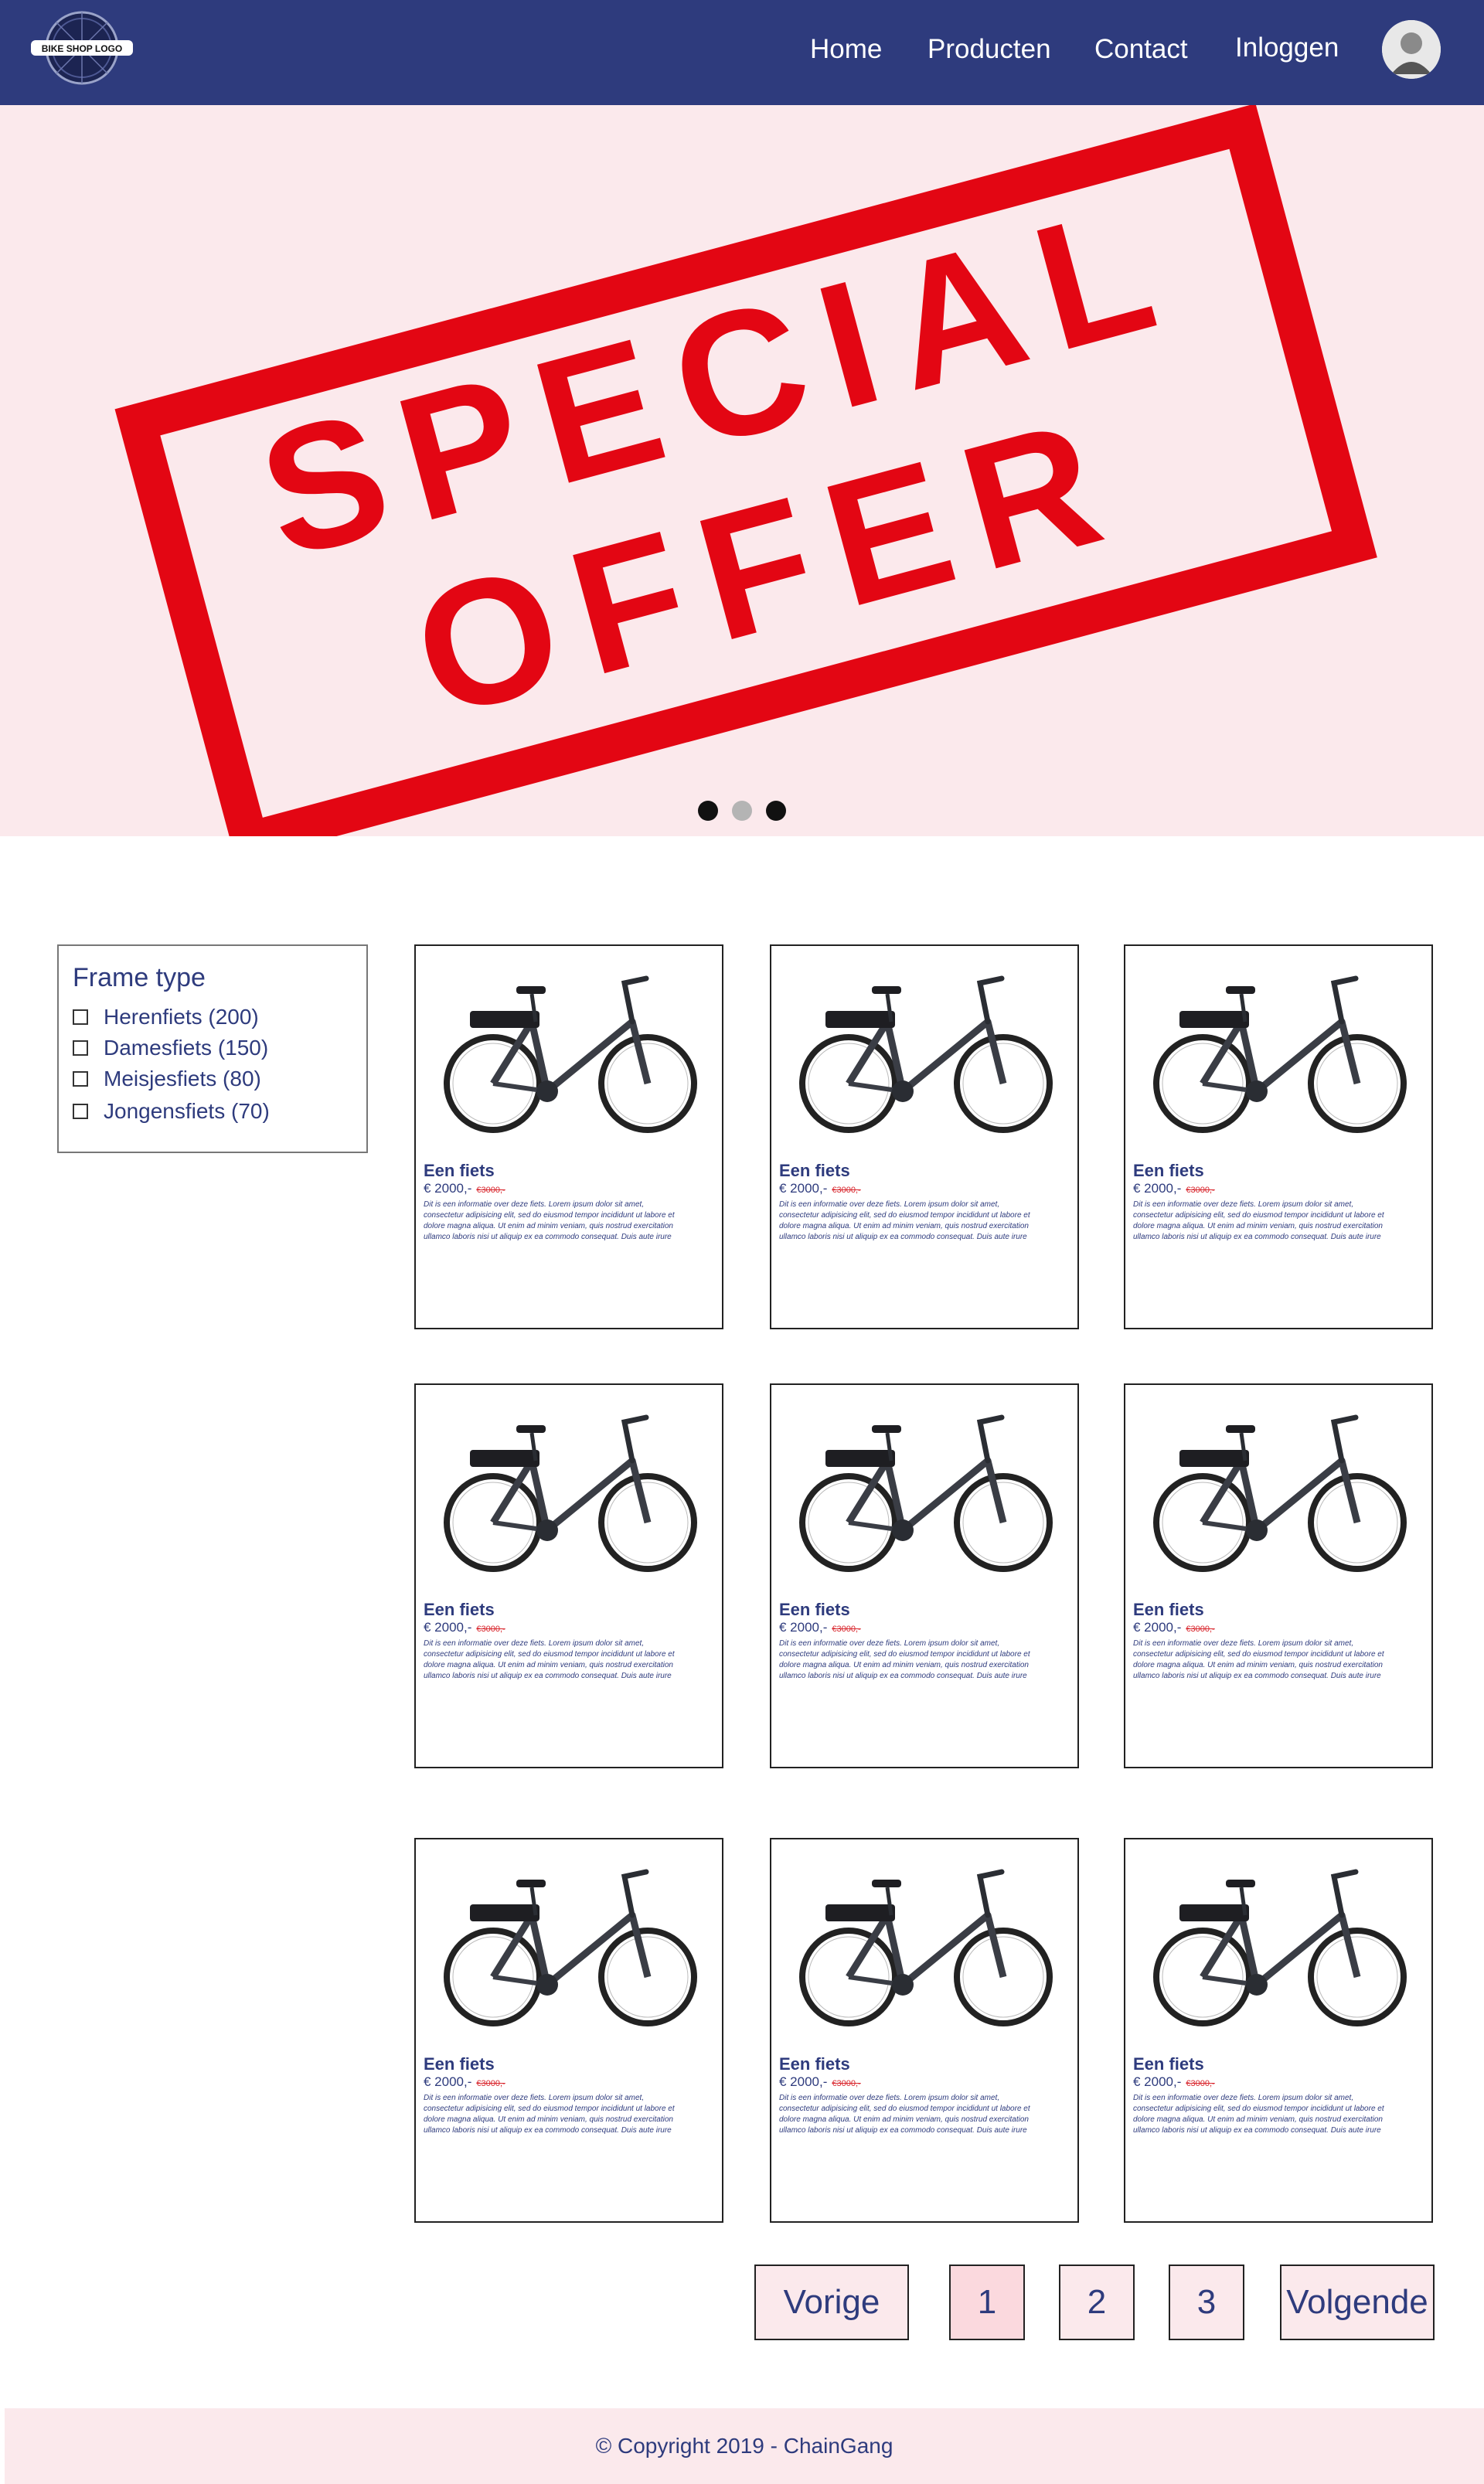 This screenshot has width=1484, height=2484. I want to click on user-avatar, so click(1411, 49).